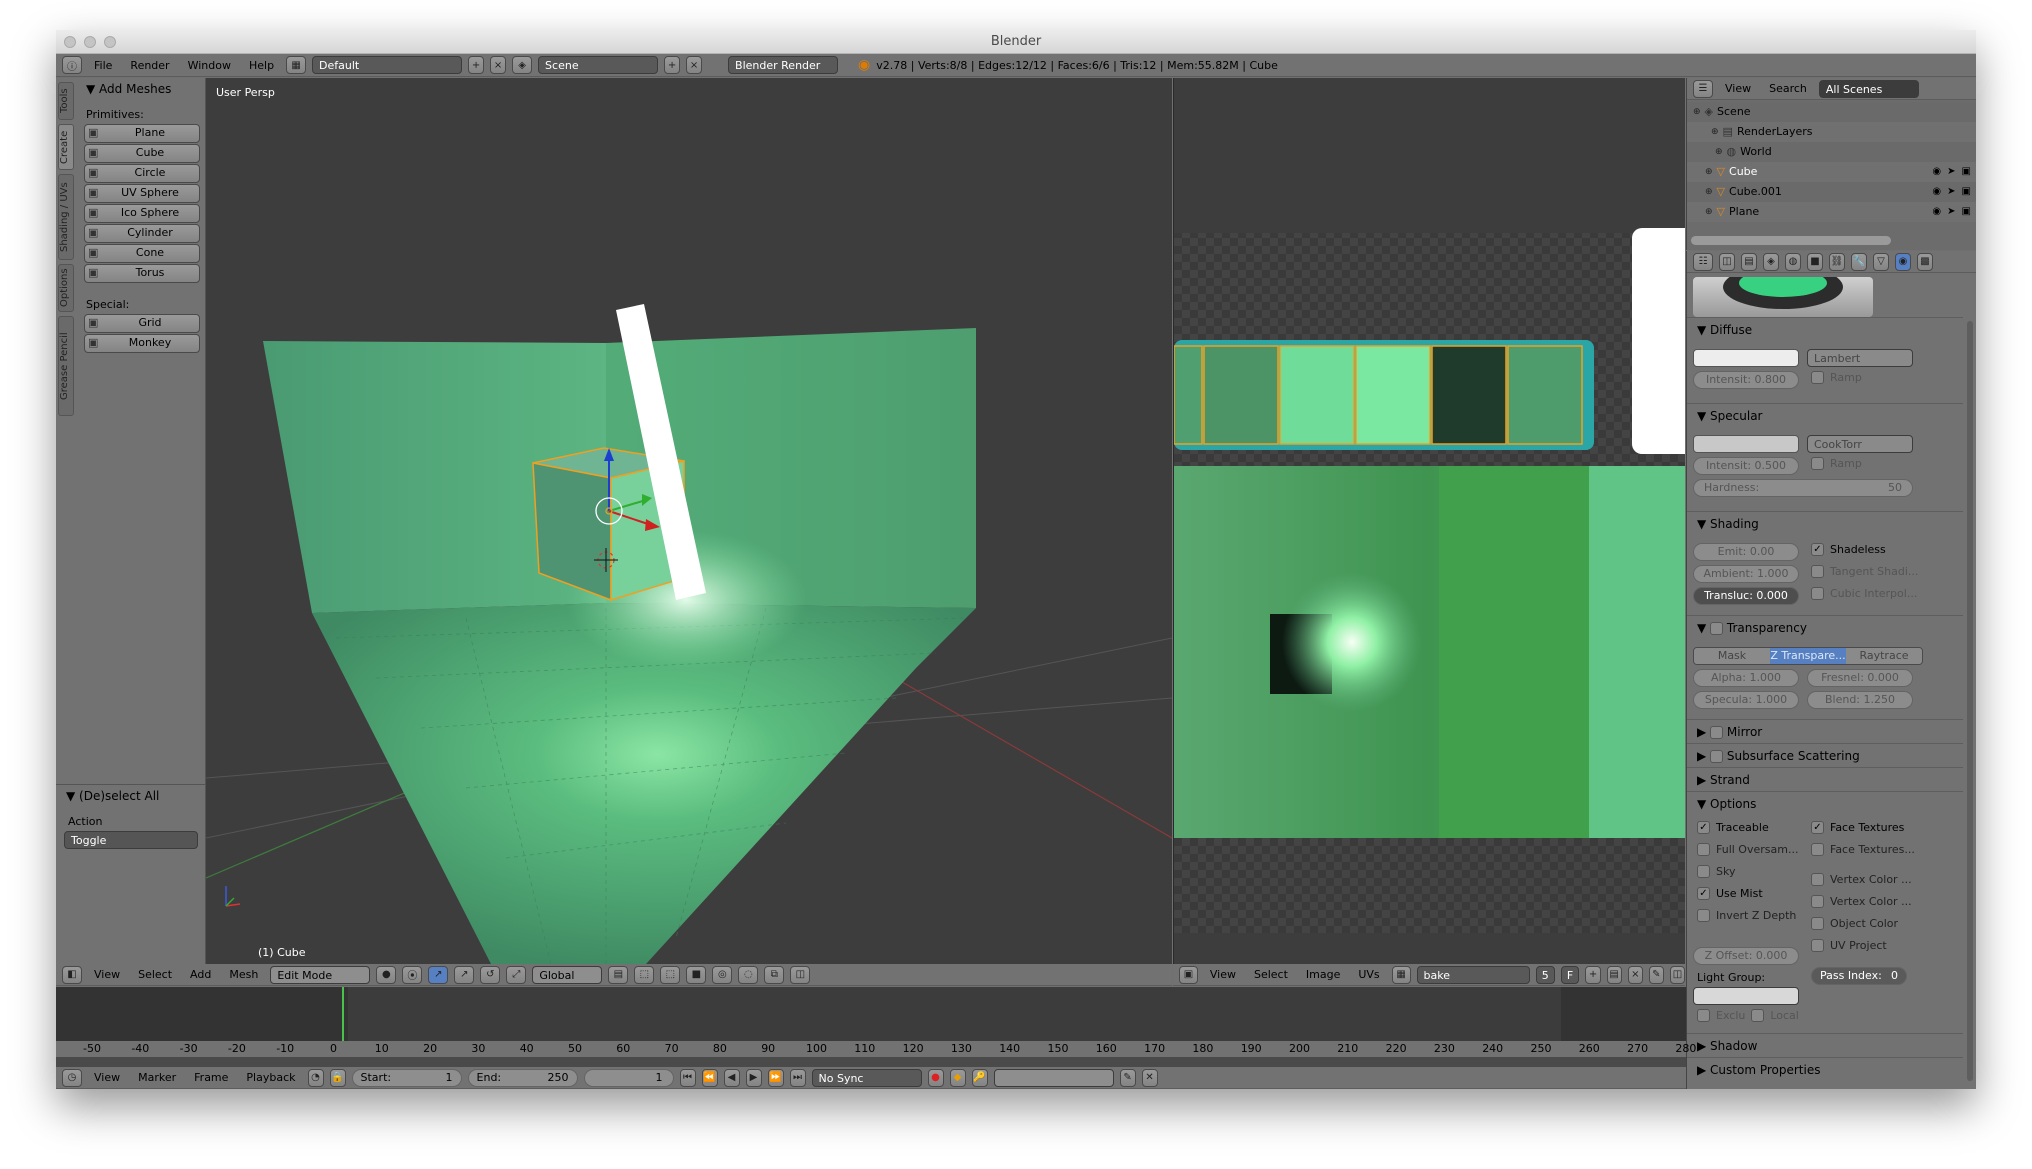  What do you see at coordinates (142, 233) in the screenshot?
I see `add-mesh-button-cylinder: ▣ Cylinder` at bounding box center [142, 233].